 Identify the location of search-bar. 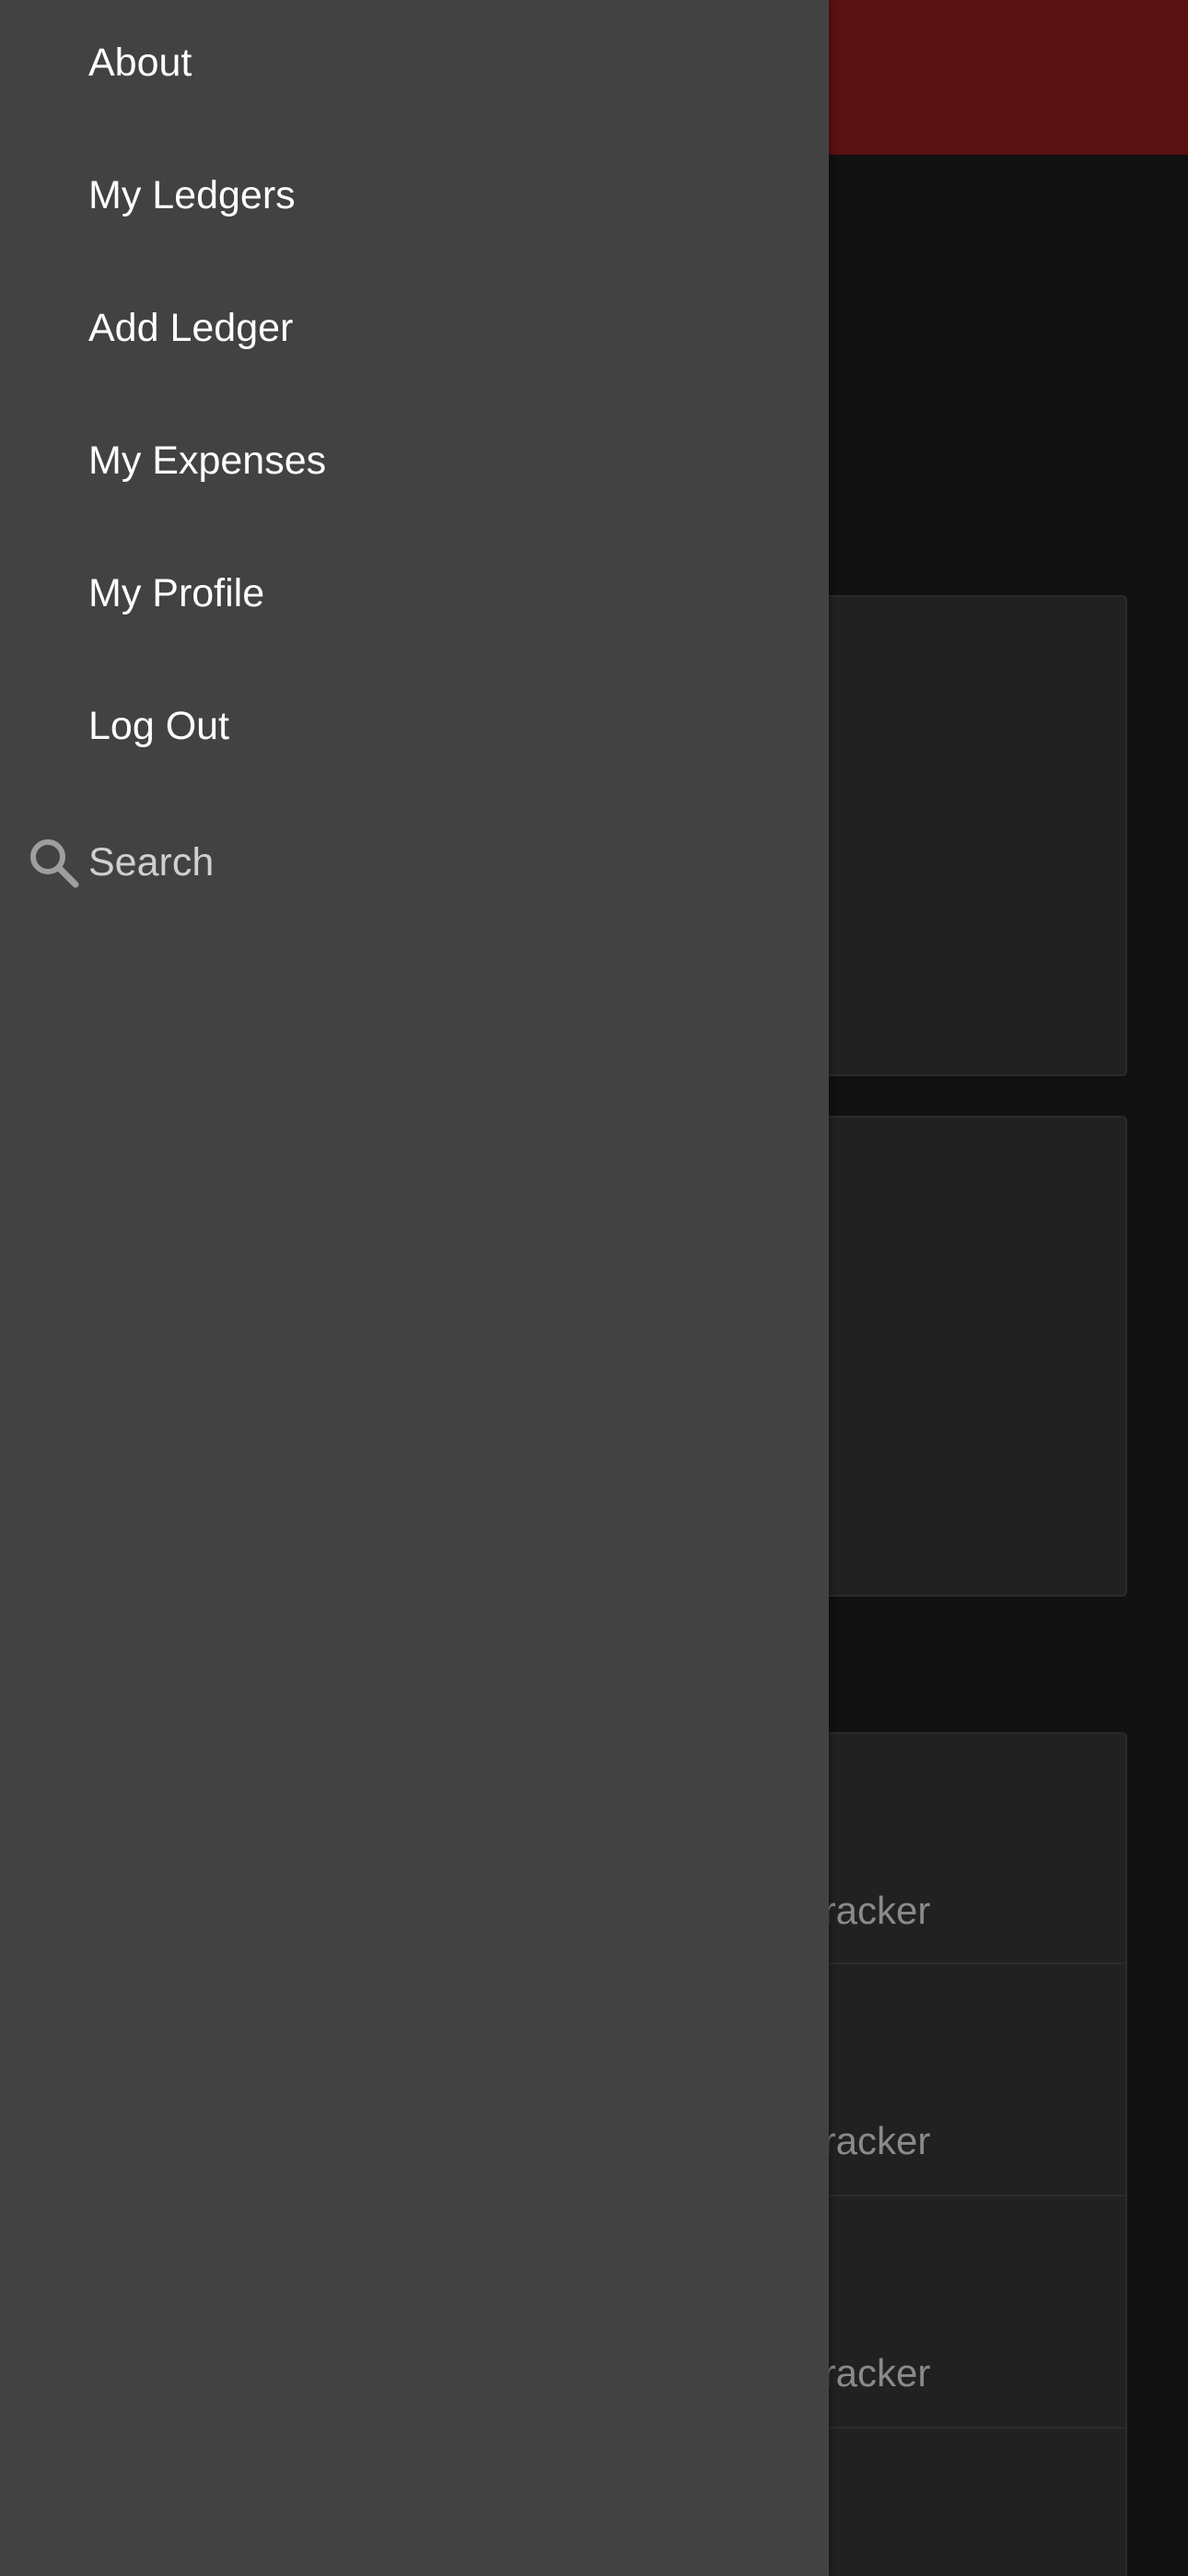
(414, 862).